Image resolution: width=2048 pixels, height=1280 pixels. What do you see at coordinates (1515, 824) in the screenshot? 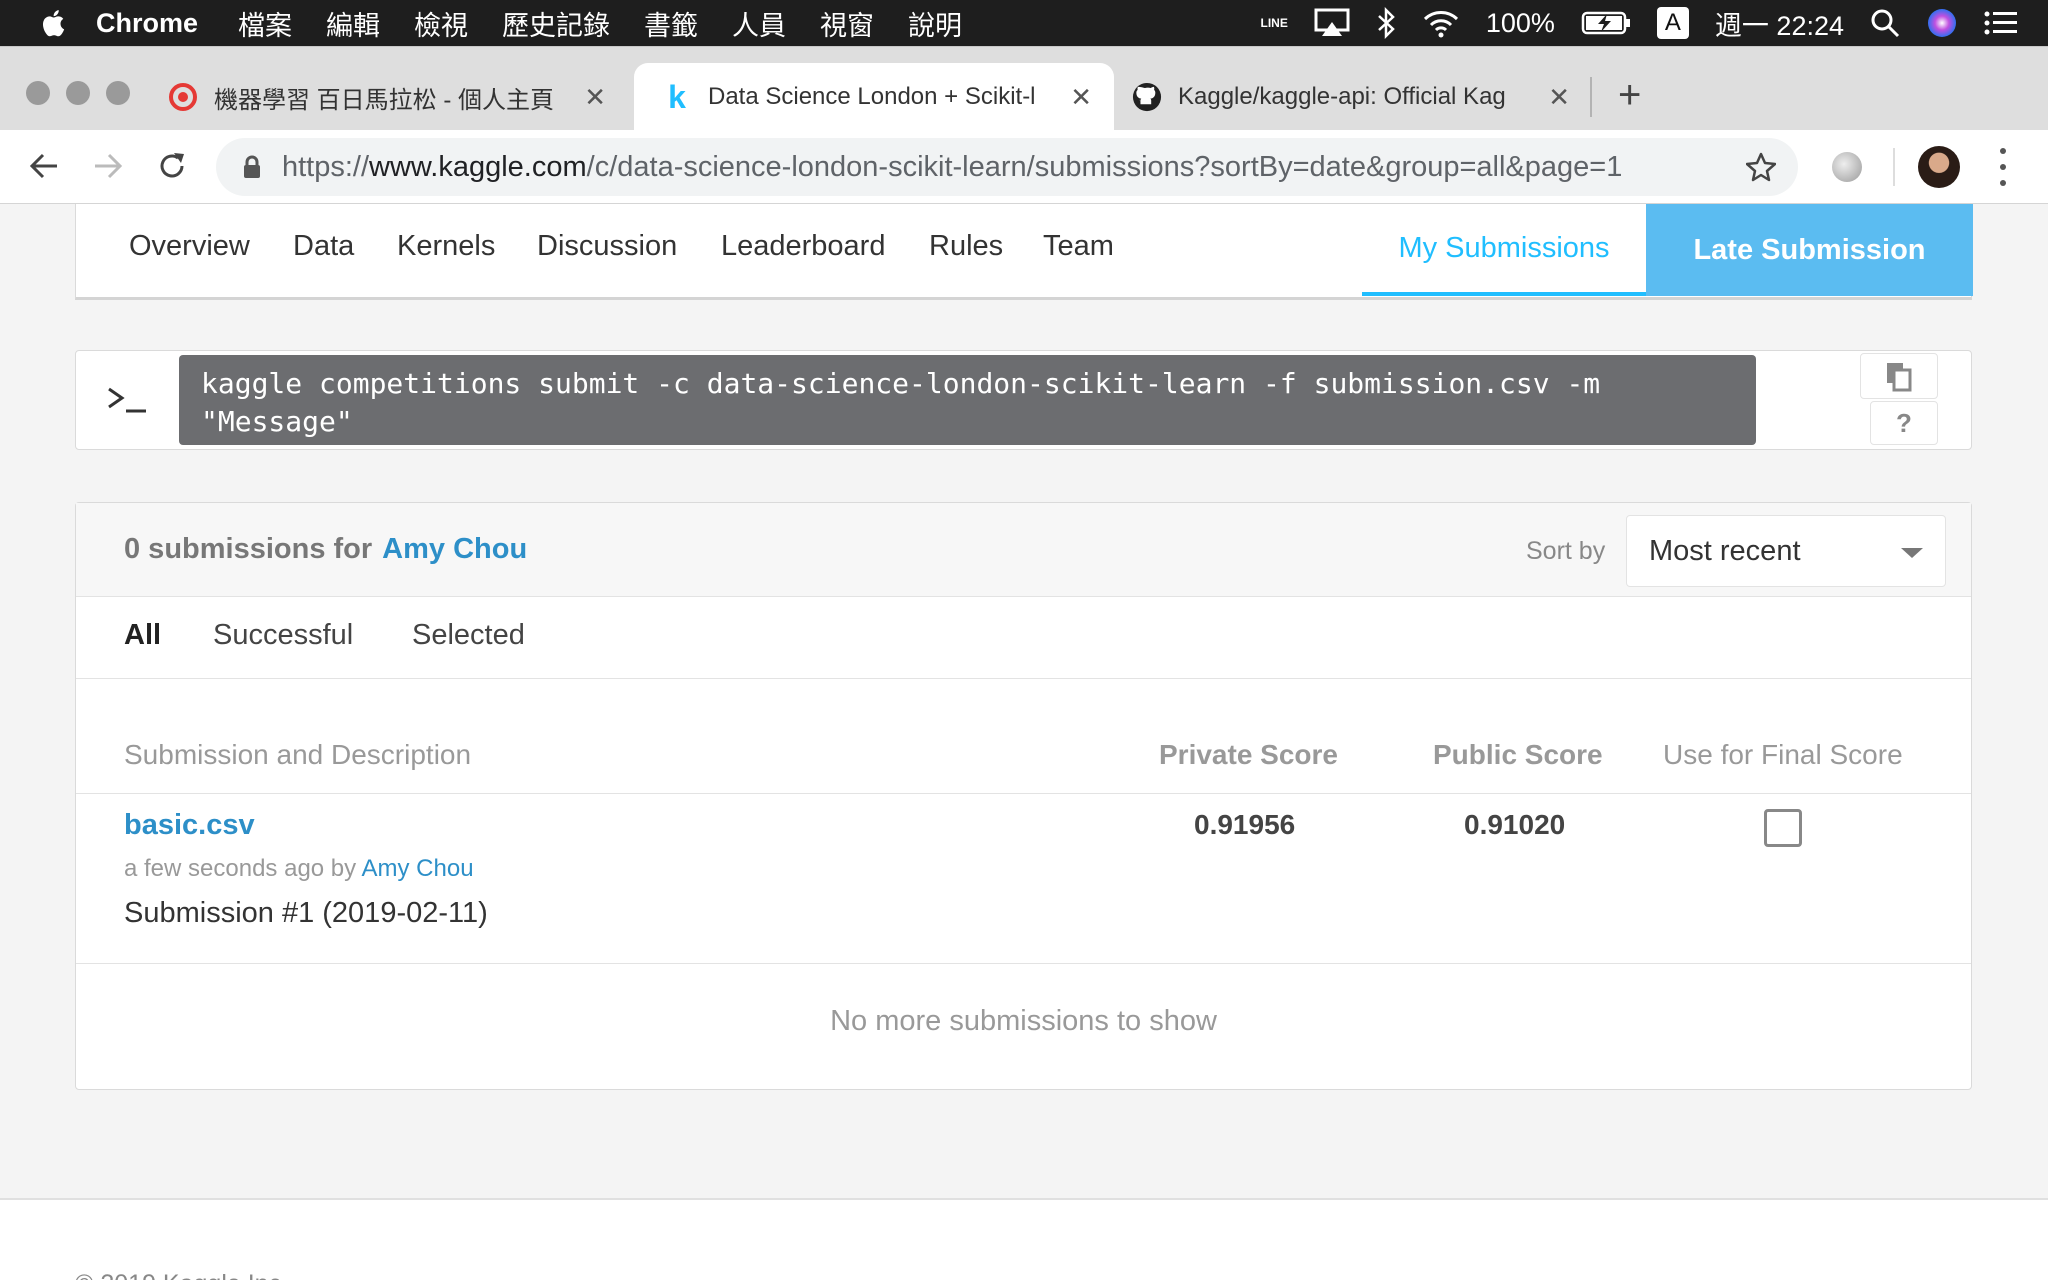
I see `public-score-value: 0.91020` at bounding box center [1515, 824].